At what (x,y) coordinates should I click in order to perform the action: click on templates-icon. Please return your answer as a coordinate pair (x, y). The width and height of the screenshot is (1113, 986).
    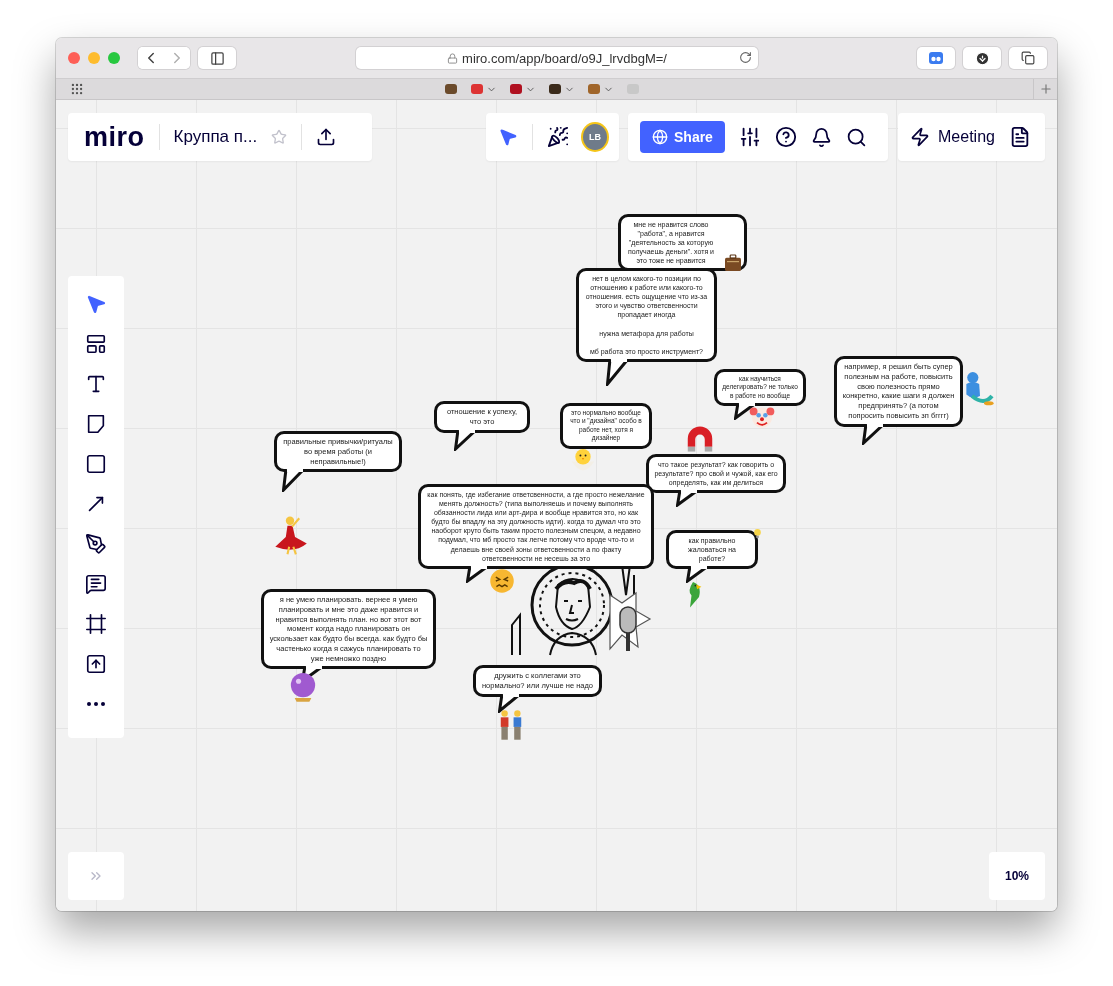
    Looking at the image, I should click on (96, 344).